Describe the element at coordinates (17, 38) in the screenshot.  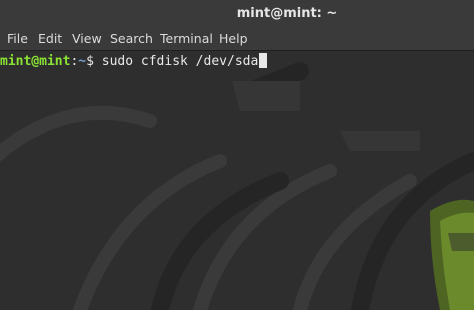
I see `menu-file: File` at that location.